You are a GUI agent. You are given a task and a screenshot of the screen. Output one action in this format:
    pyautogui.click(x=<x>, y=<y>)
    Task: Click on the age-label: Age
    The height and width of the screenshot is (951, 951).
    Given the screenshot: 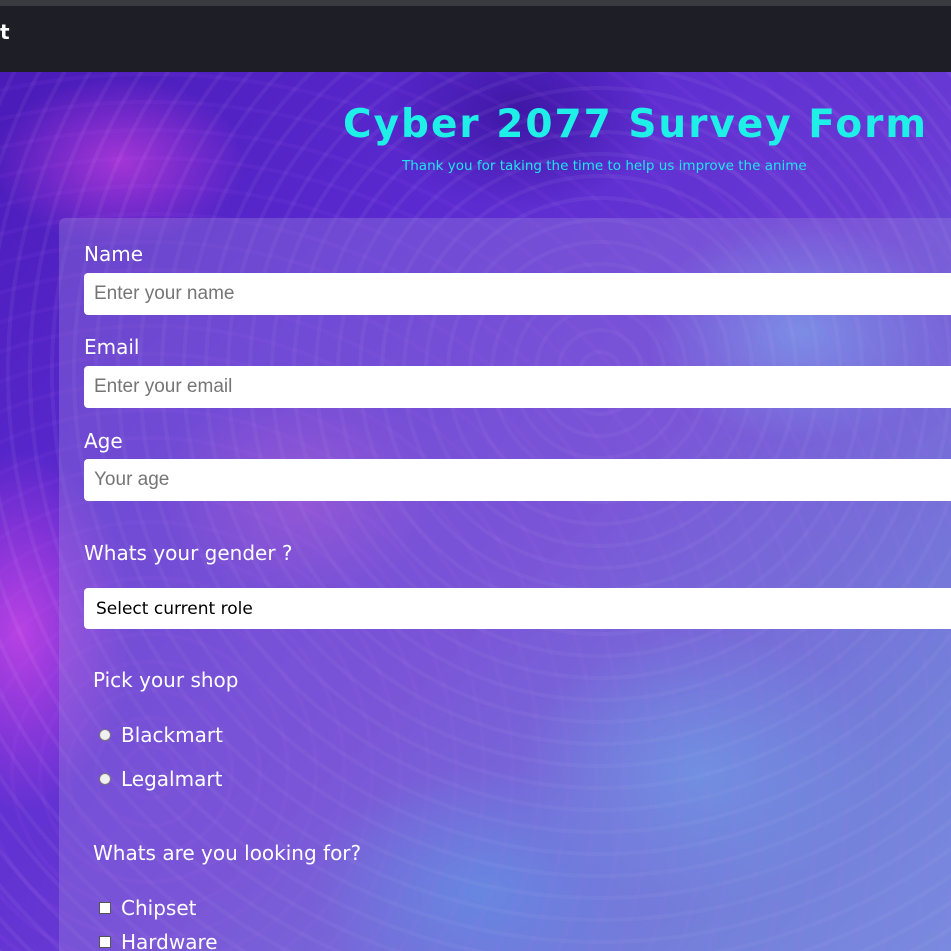 What is the action you would take?
    pyautogui.click(x=103, y=441)
    